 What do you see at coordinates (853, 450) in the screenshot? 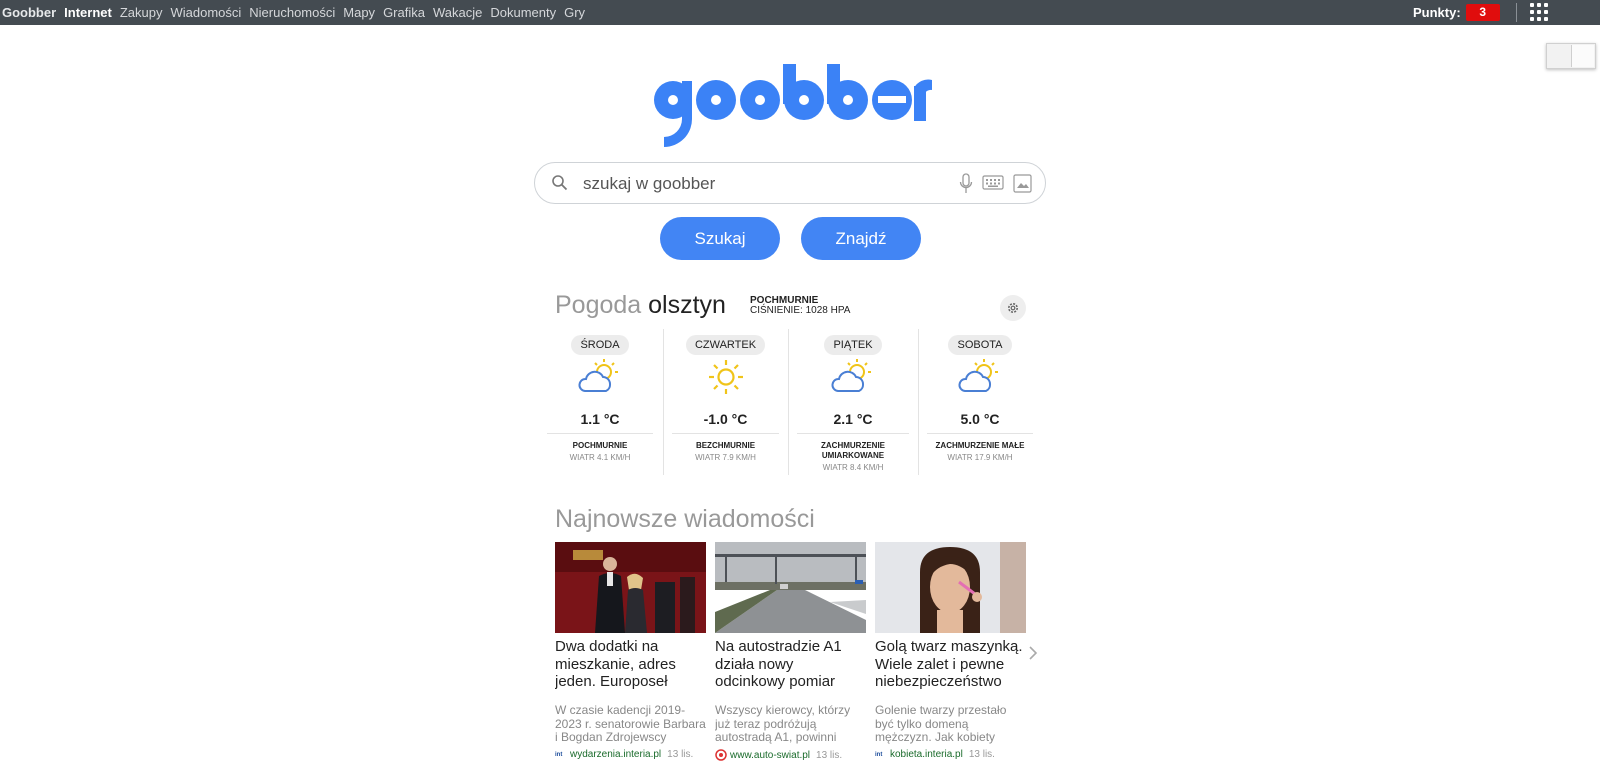
I see `day-description: ZACHMURZENIE UMIARKOWANE` at bounding box center [853, 450].